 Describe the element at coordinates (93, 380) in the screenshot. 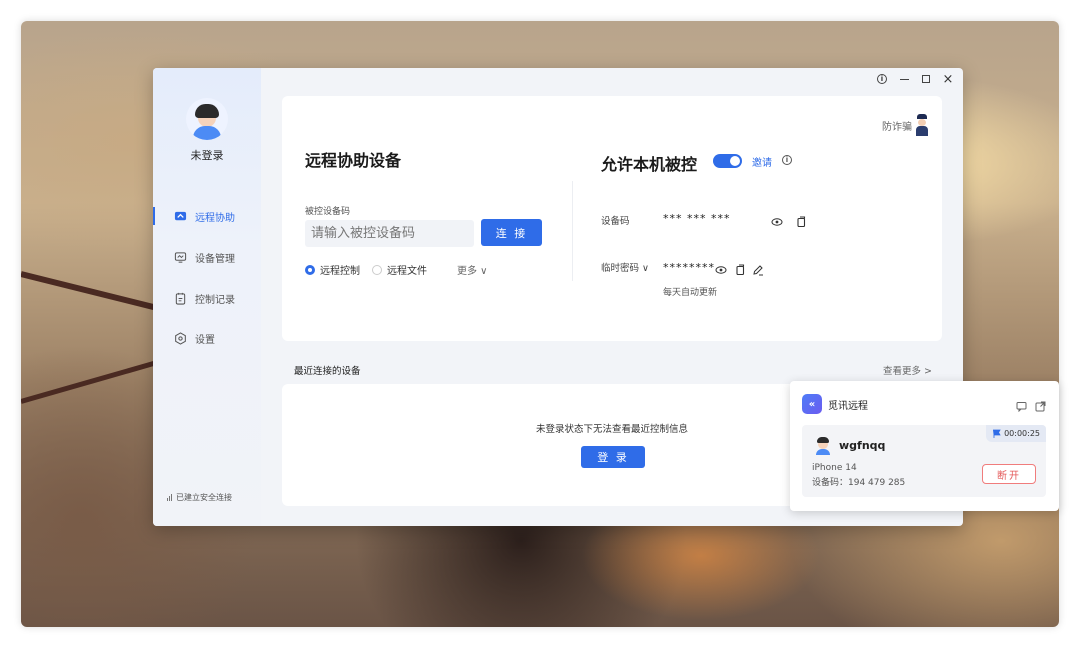

I see `wallpaper-streak` at that location.